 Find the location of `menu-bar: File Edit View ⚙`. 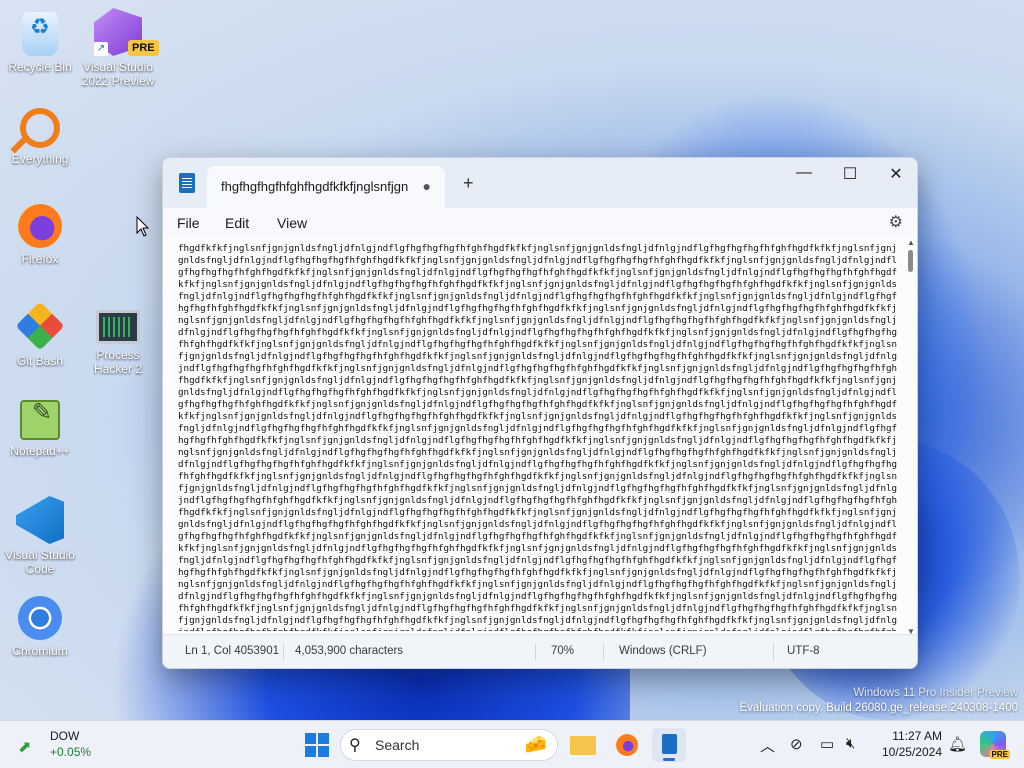

menu-bar: File Edit View ⚙ is located at coordinates (540, 223).